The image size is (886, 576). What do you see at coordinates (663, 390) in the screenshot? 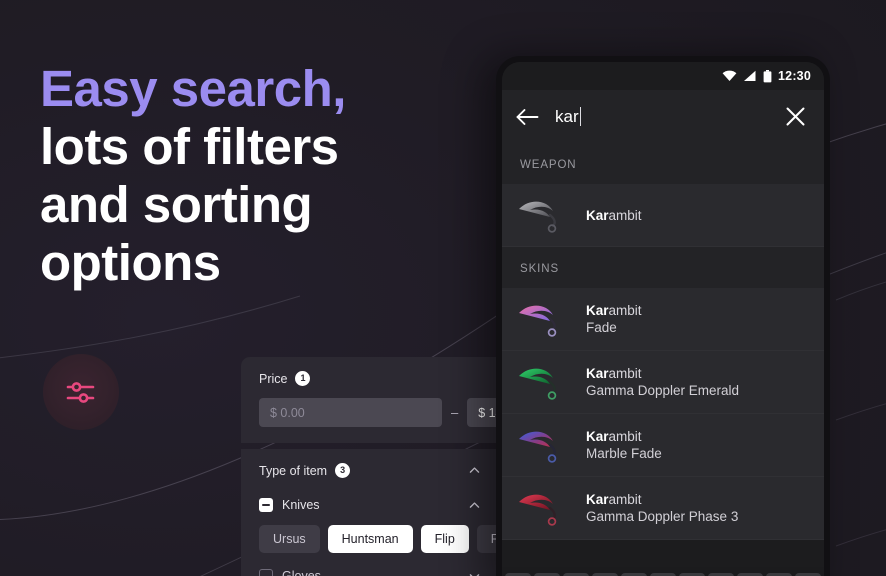
I see `list-item-subtitle: Gamma Doppler Emerald` at bounding box center [663, 390].